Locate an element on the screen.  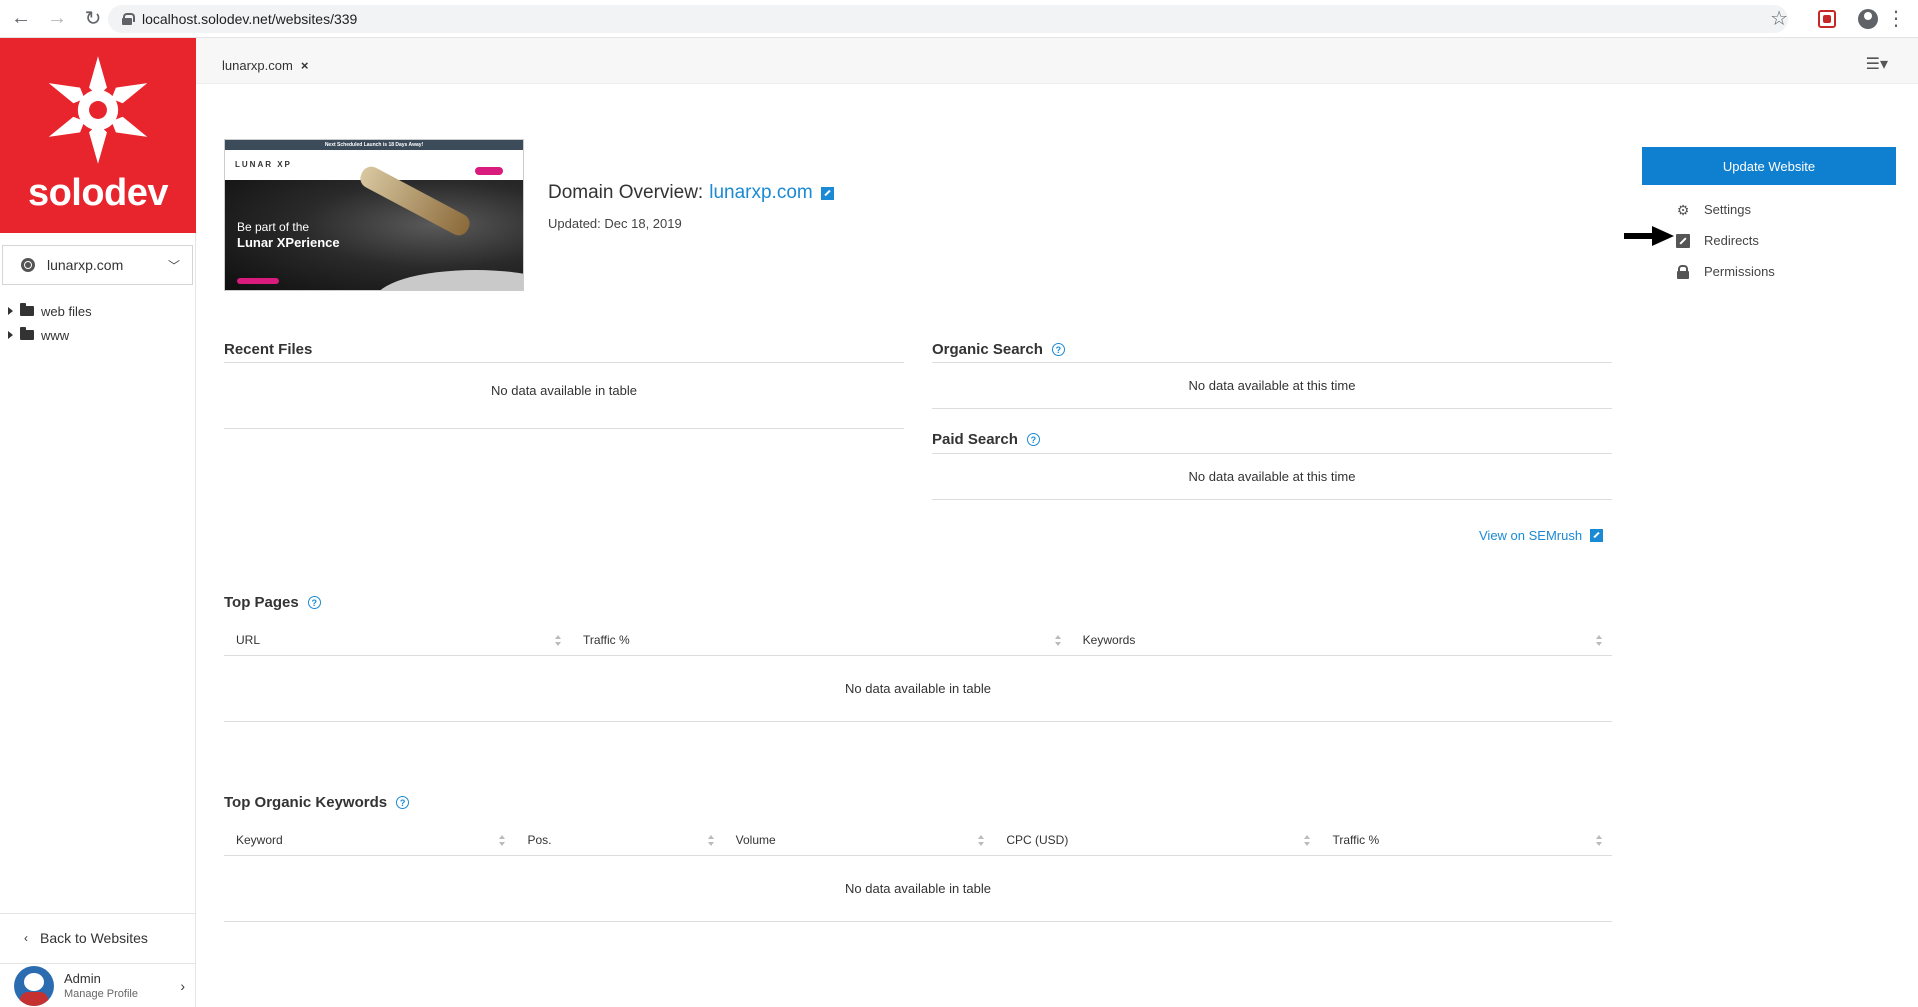
top-keywords-header: Top Organic Keywords ? is located at coordinates (918, 802).